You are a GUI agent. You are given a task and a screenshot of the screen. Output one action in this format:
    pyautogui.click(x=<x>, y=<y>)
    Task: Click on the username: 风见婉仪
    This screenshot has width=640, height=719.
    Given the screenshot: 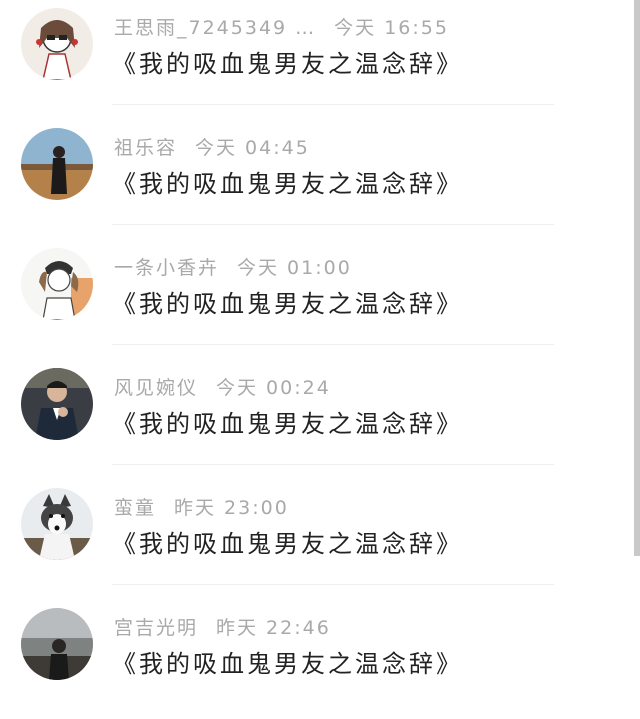 What is the action you would take?
    pyautogui.click(x=156, y=388)
    